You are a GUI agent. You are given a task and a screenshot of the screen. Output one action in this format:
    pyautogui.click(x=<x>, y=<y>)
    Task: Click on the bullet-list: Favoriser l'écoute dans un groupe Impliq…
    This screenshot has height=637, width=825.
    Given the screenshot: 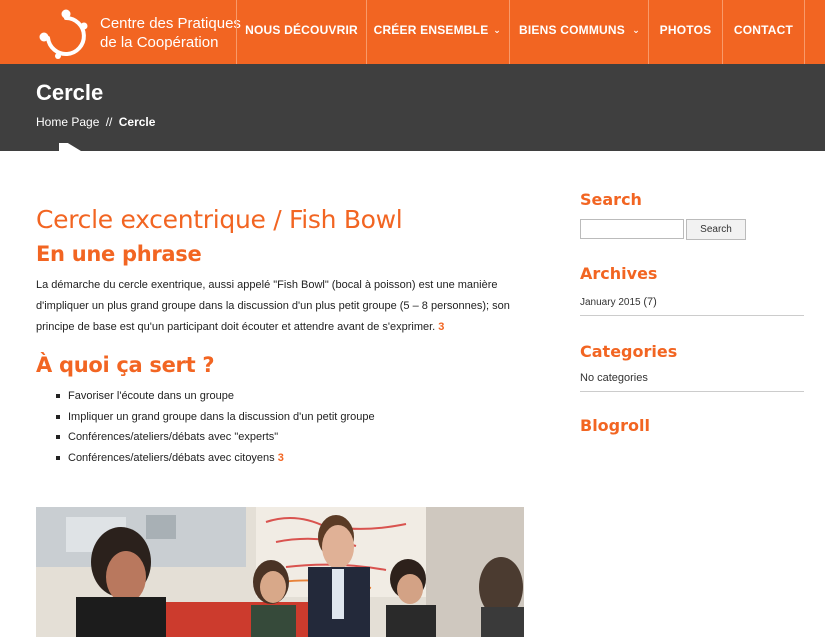 What is the action you would take?
    pyautogui.click(x=296, y=427)
    